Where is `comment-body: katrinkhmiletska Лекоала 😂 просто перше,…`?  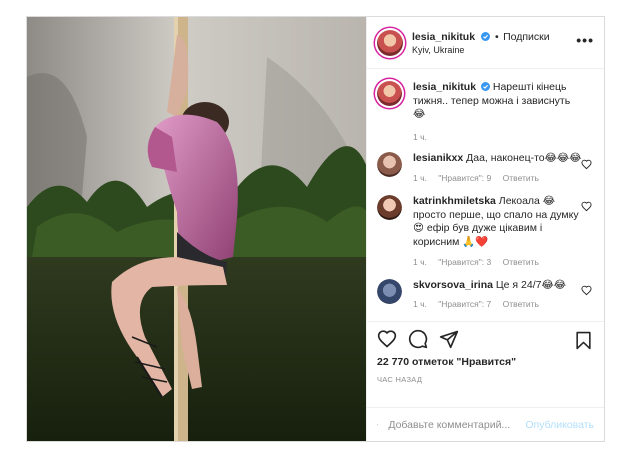 comment-body: katrinkhmiletska Лекоала 😂 просто перше,… is located at coordinates (498, 231).